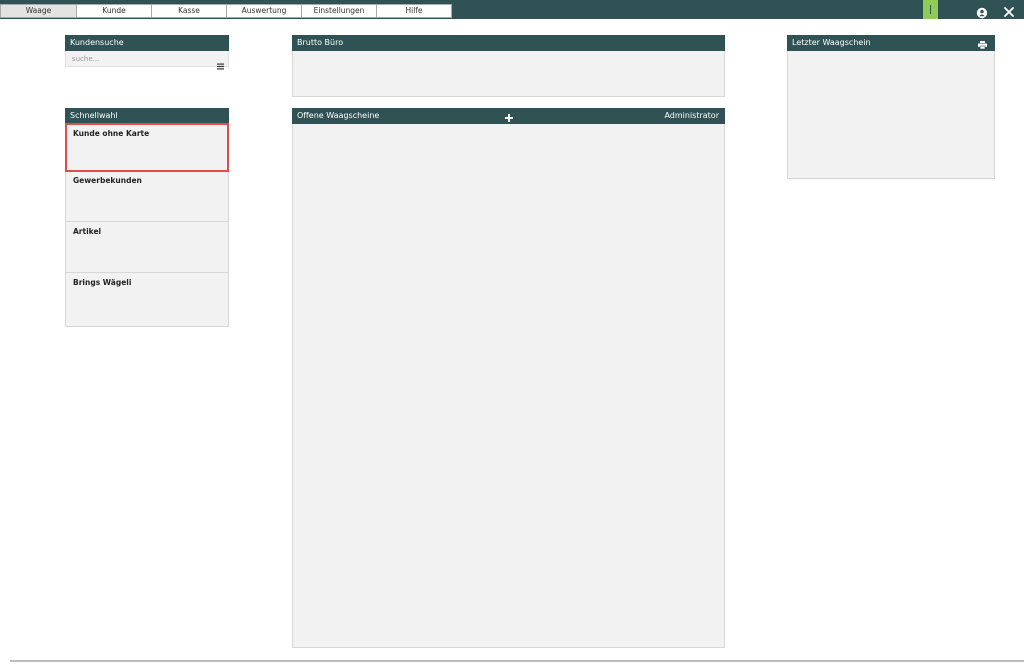  I want to click on open-weighing-slips-title: Offene Waagscheine, so click(338, 115).